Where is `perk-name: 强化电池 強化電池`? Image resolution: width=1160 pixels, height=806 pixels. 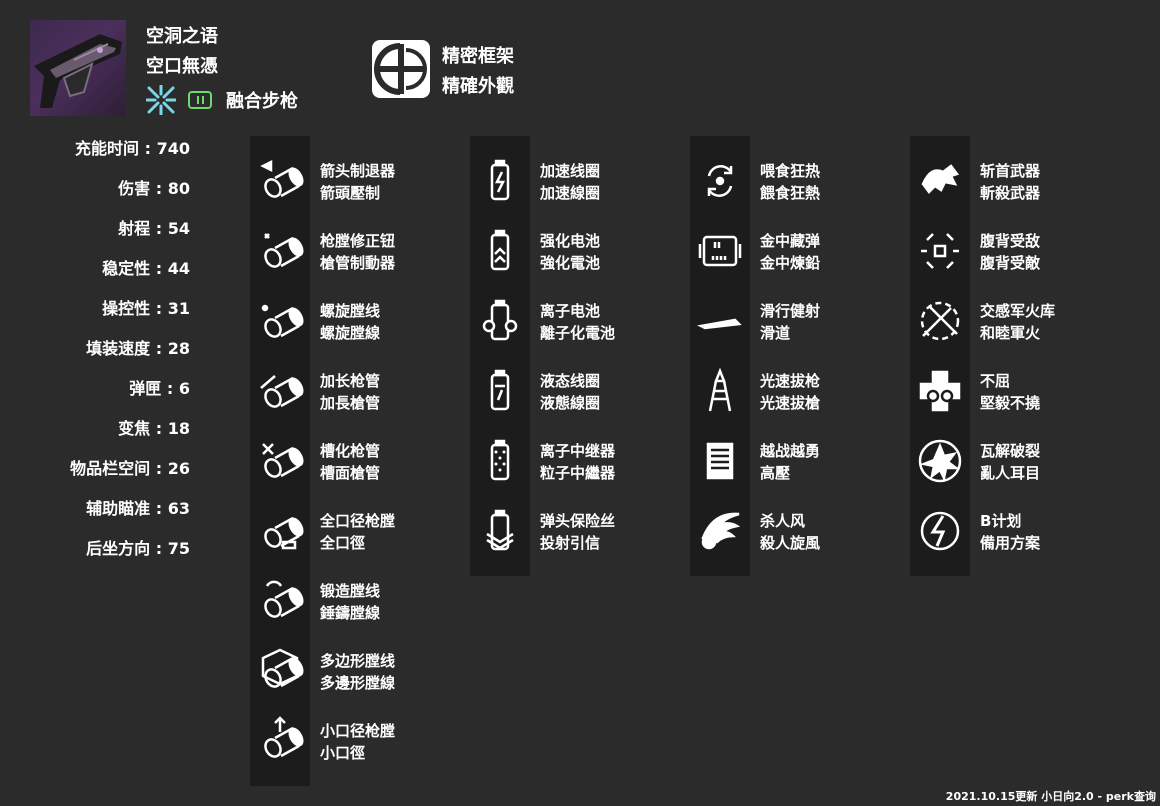 perk-name: 强化电池 強化電池 is located at coordinates (570, 252).